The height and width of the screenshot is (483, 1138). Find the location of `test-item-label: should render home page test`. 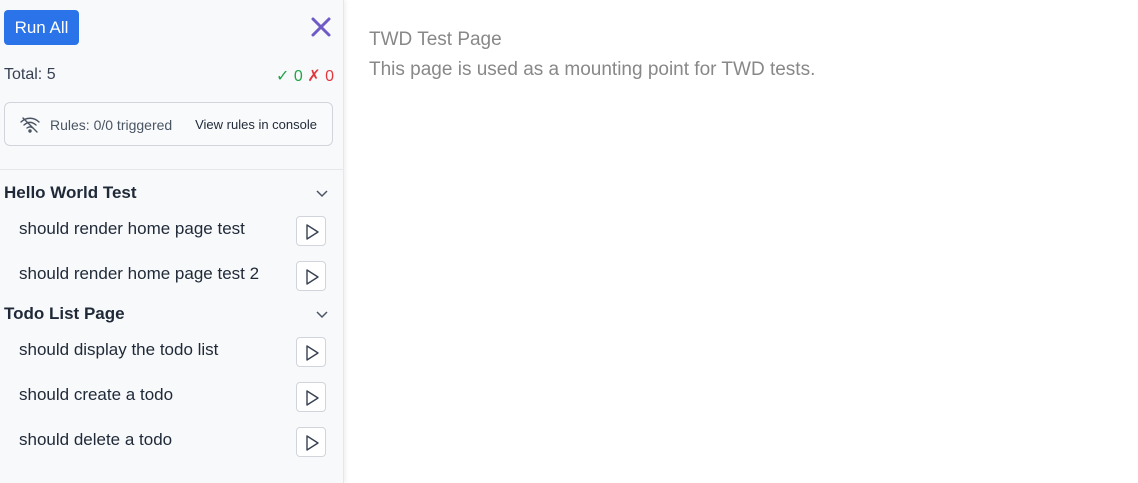

test-item-label: should render home page test is located at coordinates (132, 228).